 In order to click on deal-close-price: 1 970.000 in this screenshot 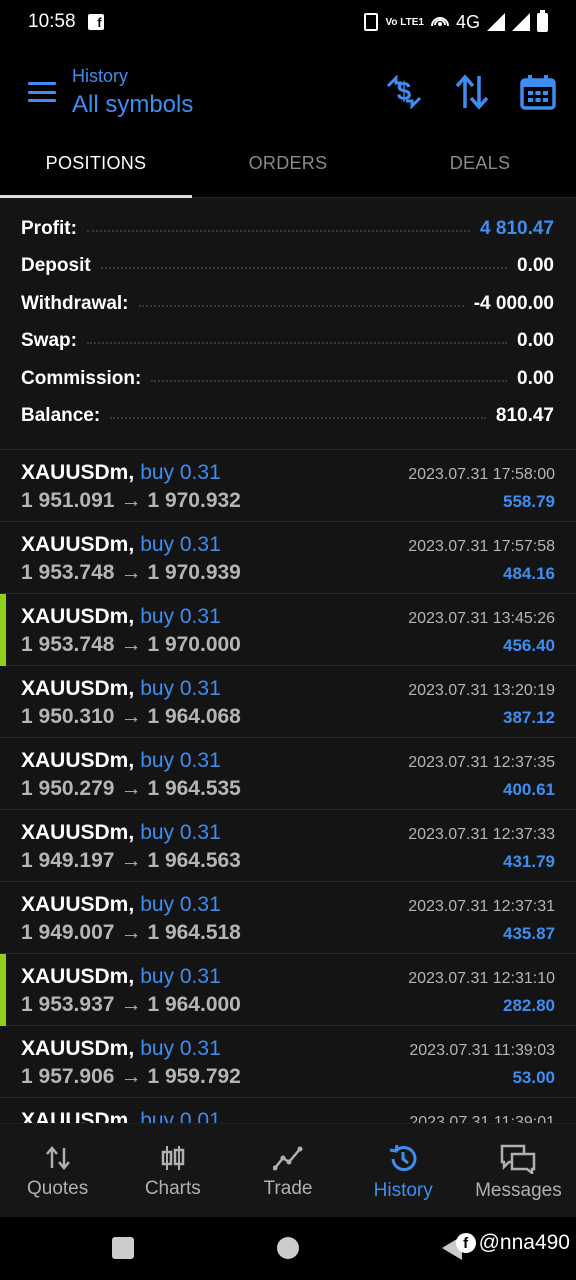, I will do `click(194, 644)`.